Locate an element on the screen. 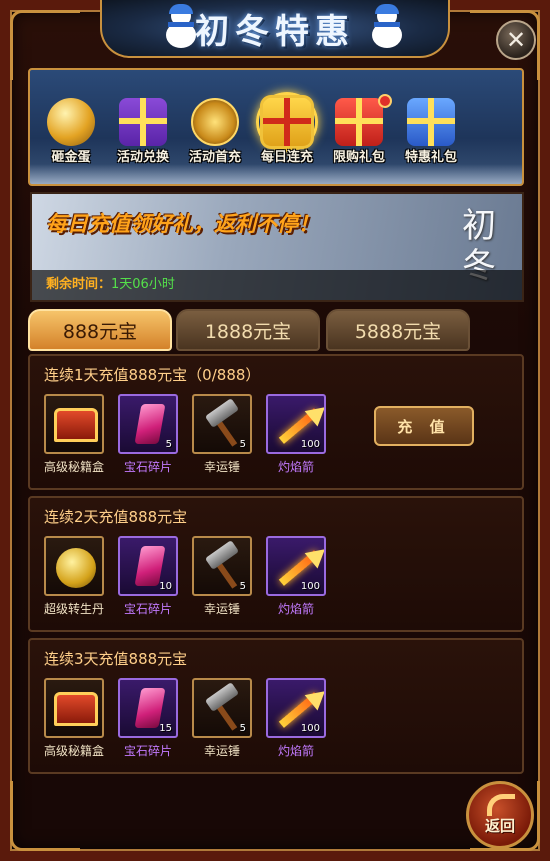  gem-shard-icon: 10 is located at coordinates (148, 566).